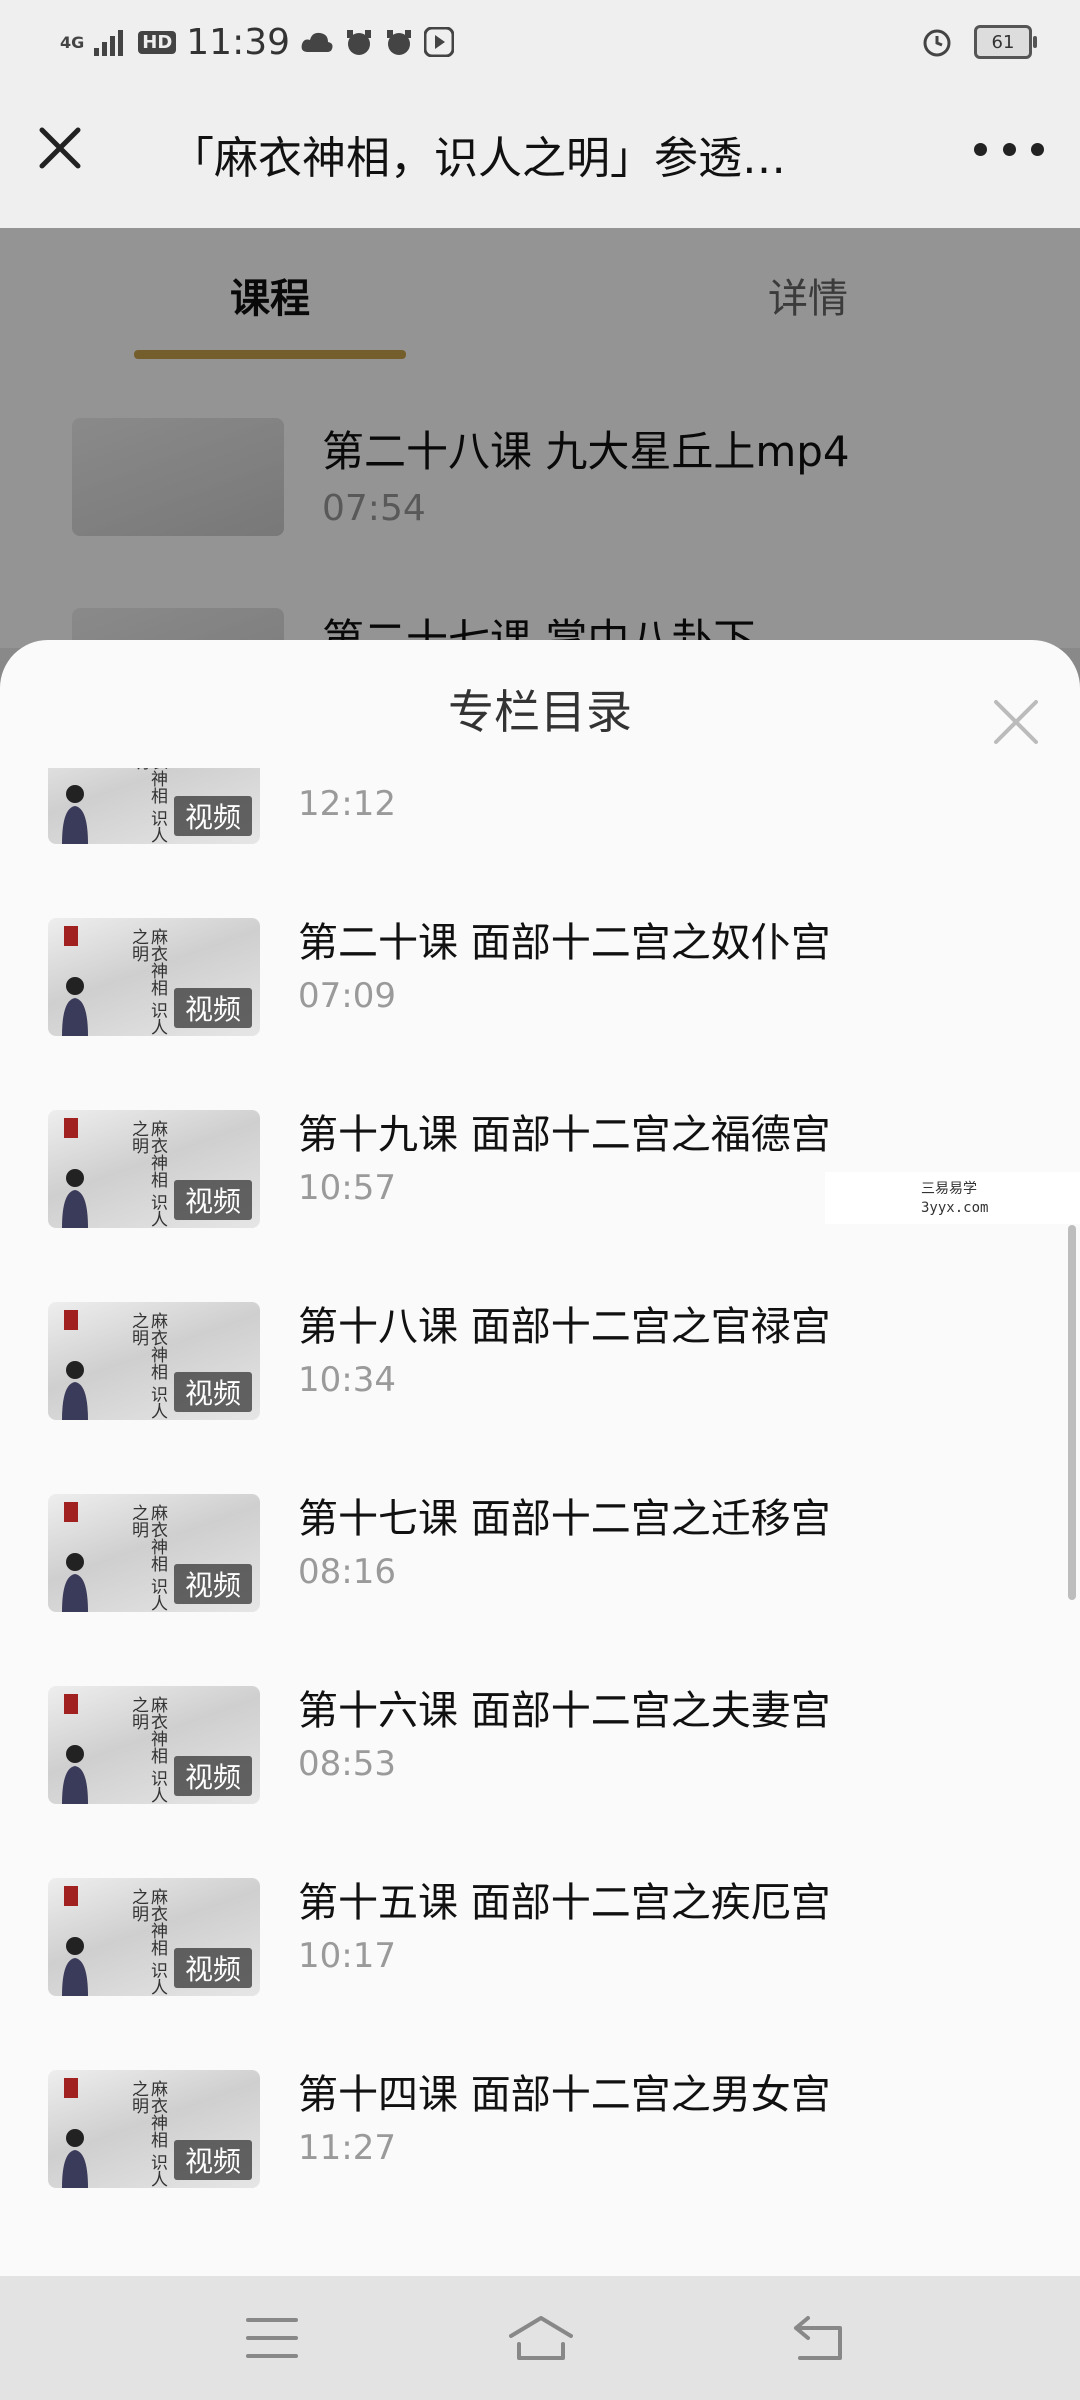 The height and width of the screenshot is (2400, 1080). What do you see at coordinates (540, 42) in the screenshot?
I see `status-bar: 4G HD 11:39 61` at bounding box center [540, 42].